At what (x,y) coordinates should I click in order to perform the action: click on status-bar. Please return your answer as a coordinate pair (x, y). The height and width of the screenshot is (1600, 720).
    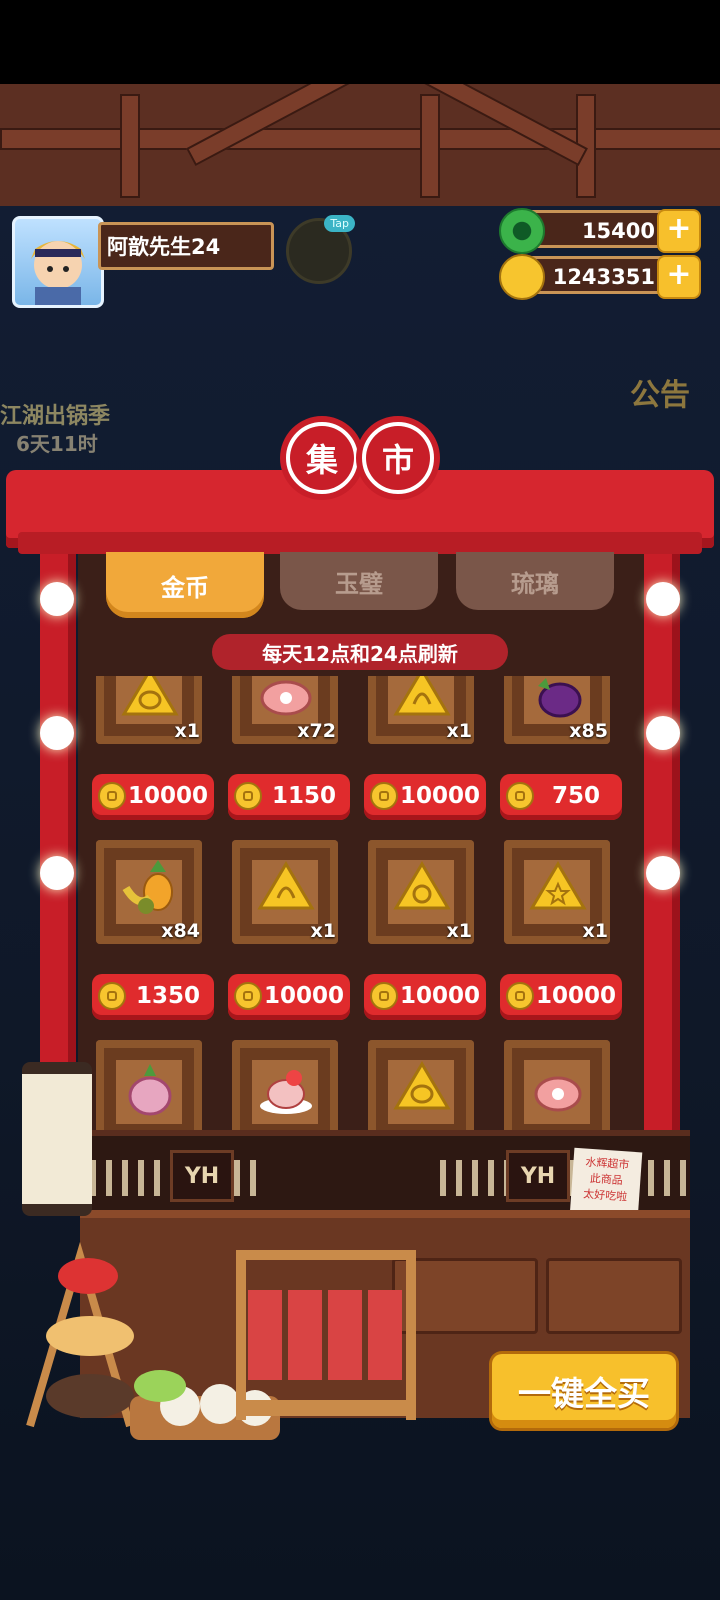
    Looking at the image, I should click on (360, 42).